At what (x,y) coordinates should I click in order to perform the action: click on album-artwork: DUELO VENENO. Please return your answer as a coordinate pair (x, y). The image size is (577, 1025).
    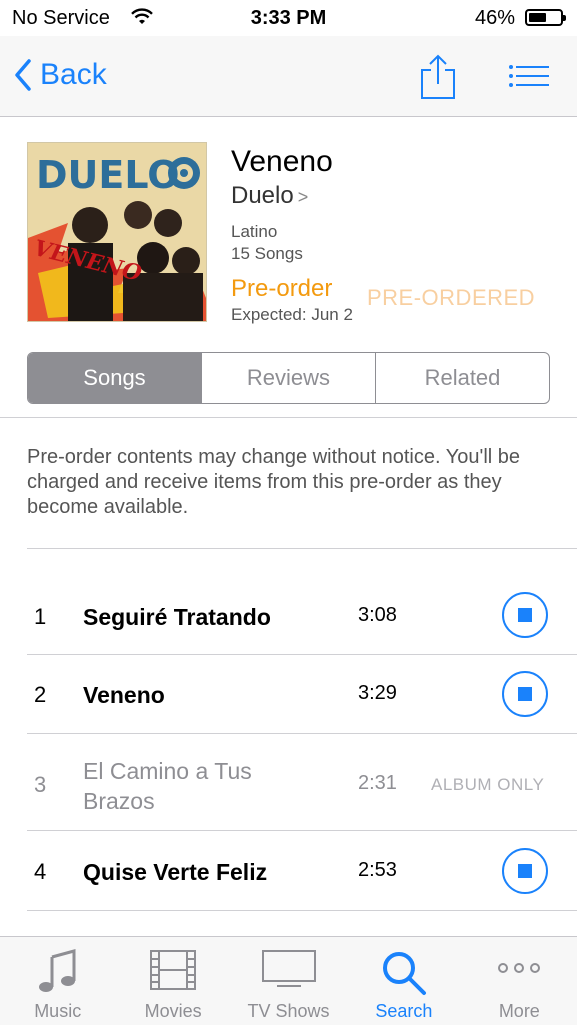
    Looking at the image, I should click on (117, 232).